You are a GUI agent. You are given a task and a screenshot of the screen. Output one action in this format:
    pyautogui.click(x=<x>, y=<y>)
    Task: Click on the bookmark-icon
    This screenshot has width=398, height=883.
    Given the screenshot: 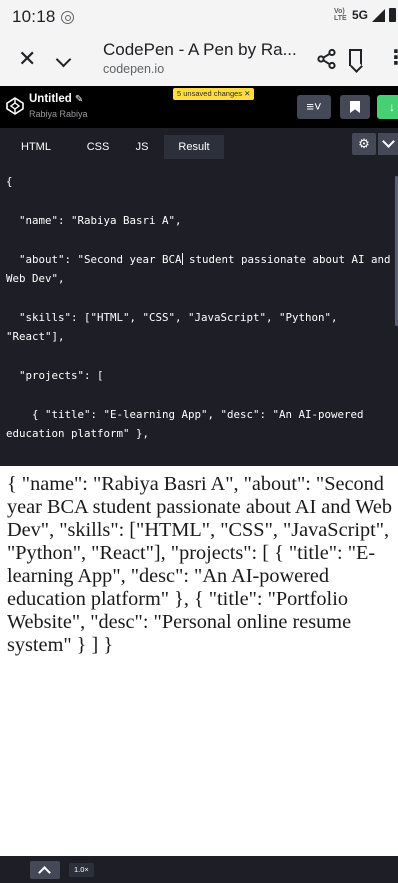 What is the action you would take?
    pyautogui.click(x=355, y=57)
    